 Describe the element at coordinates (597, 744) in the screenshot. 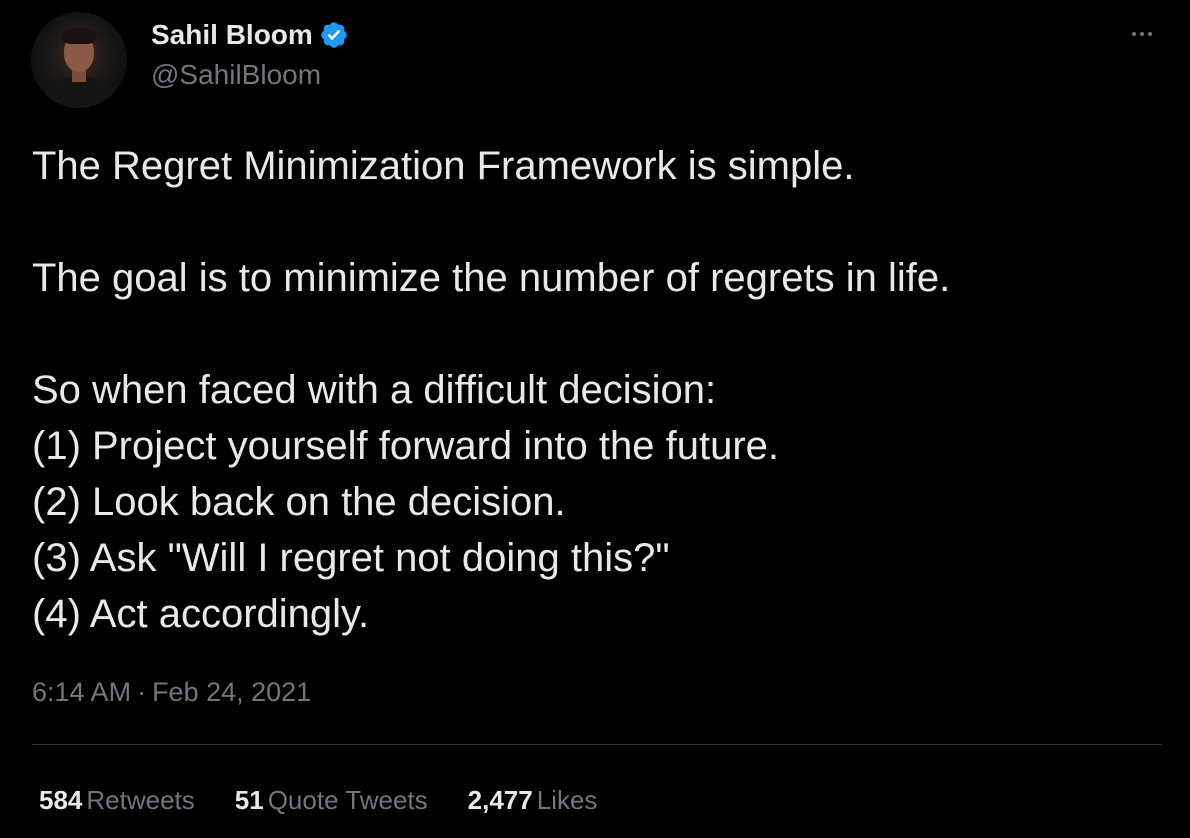

I see `stats-divider` at that location.